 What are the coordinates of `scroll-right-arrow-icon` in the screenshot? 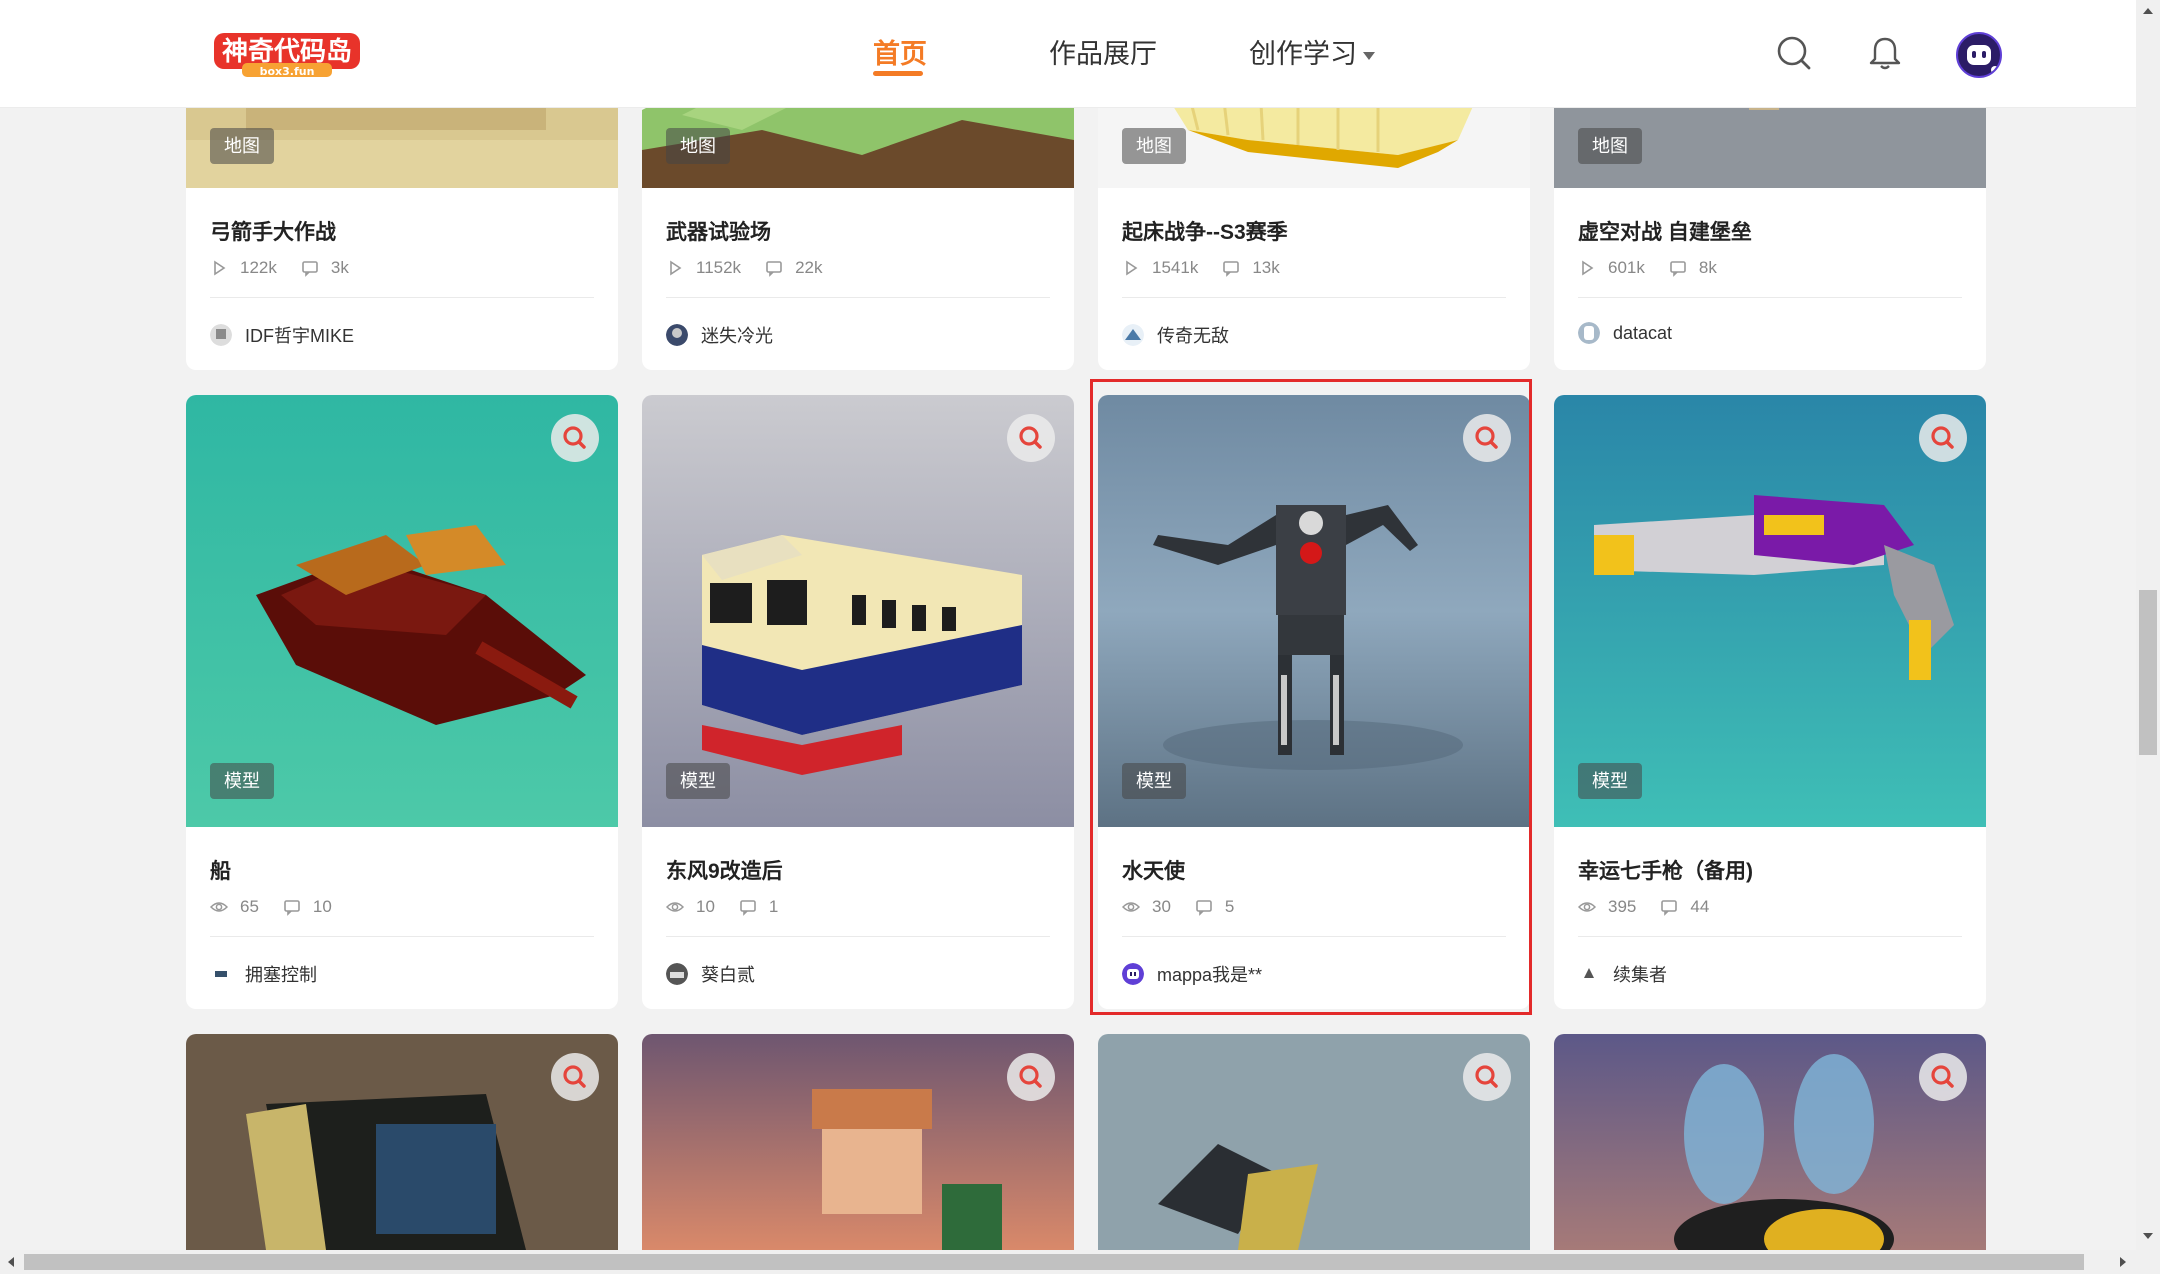 It's located at (2123, 1262).